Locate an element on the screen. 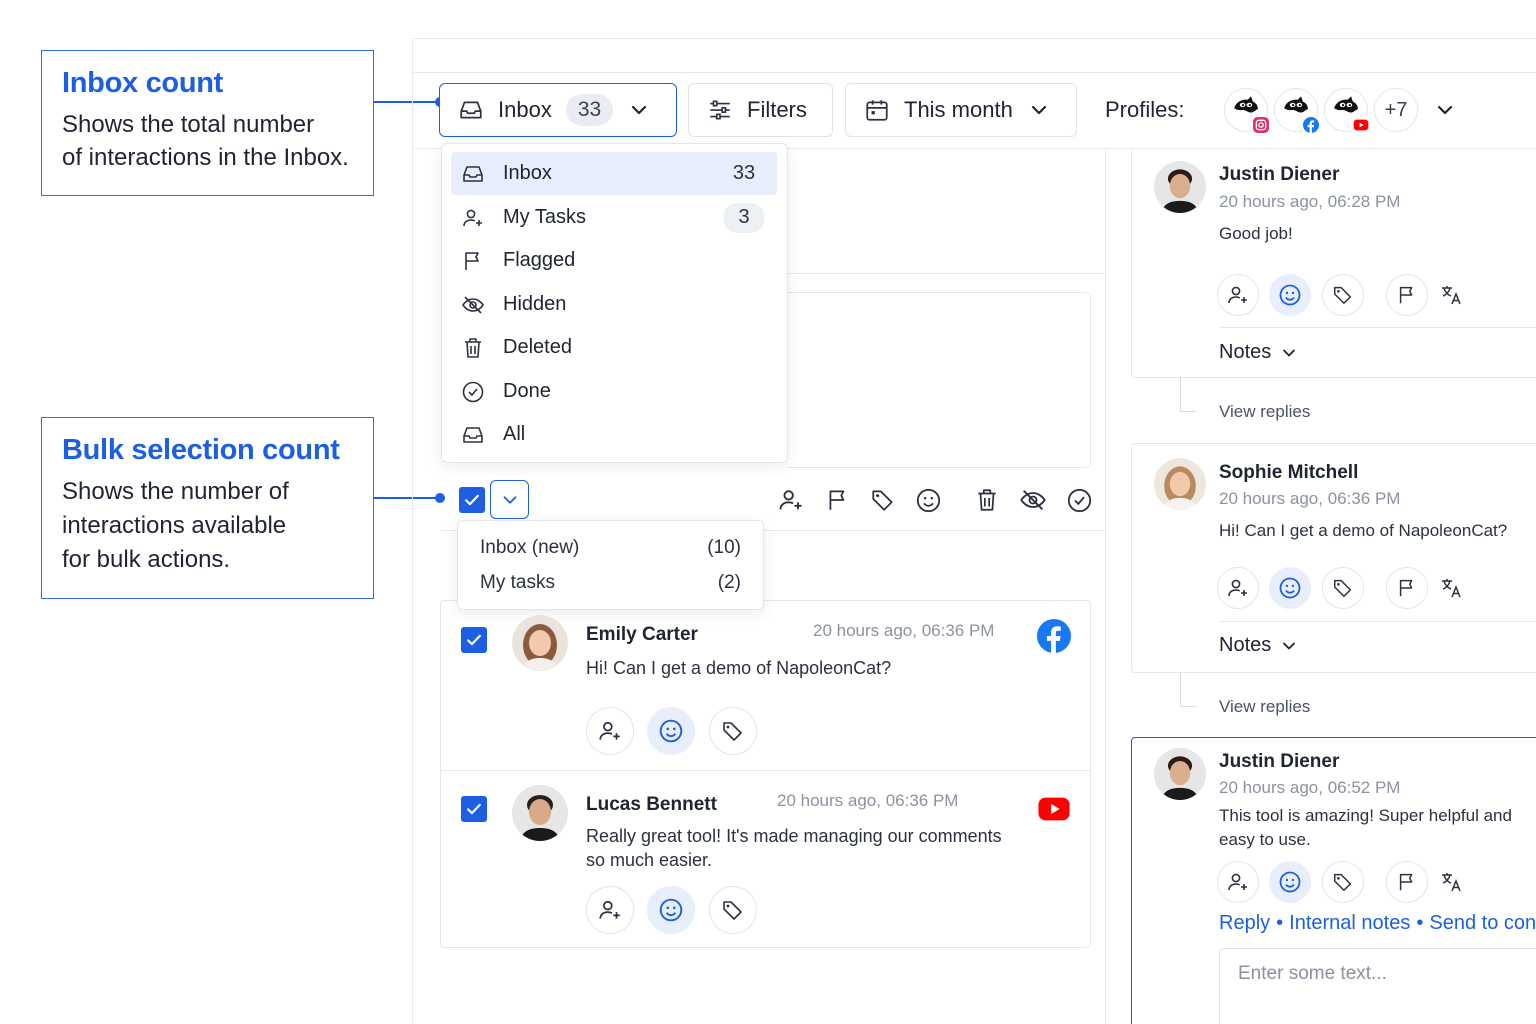 Image resolution: width=1536 pixels, height=1024 pixels. reply-tab: Reply is located at coordinates (1244, 923).